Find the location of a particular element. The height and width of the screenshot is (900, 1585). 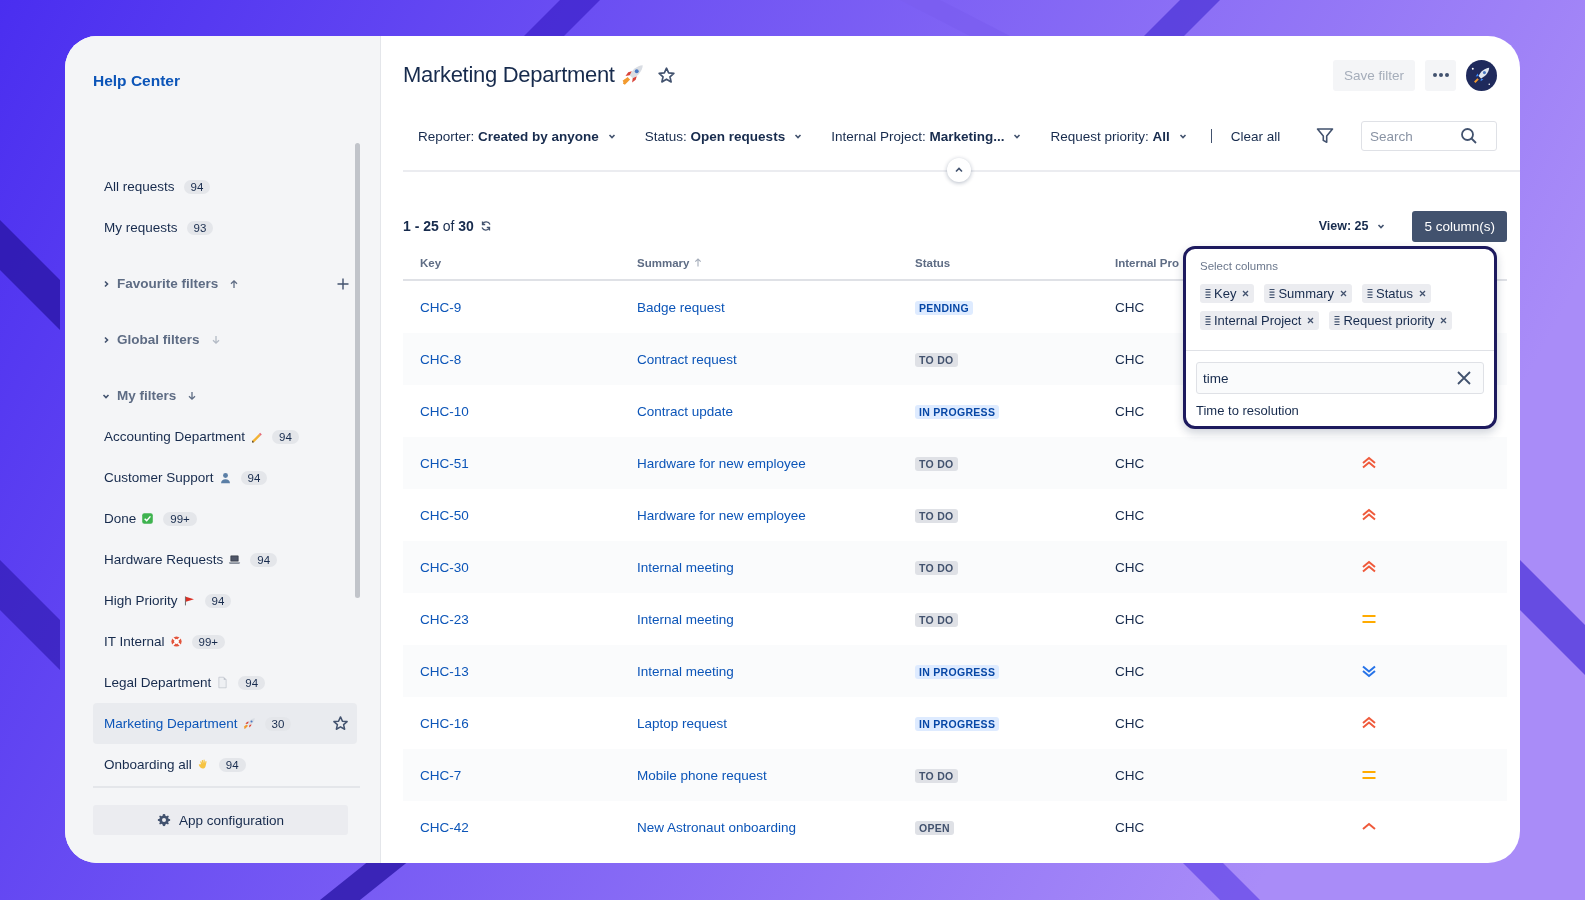

sidebar-item: IT Internal 99+ is located at coordinates (225, 641).